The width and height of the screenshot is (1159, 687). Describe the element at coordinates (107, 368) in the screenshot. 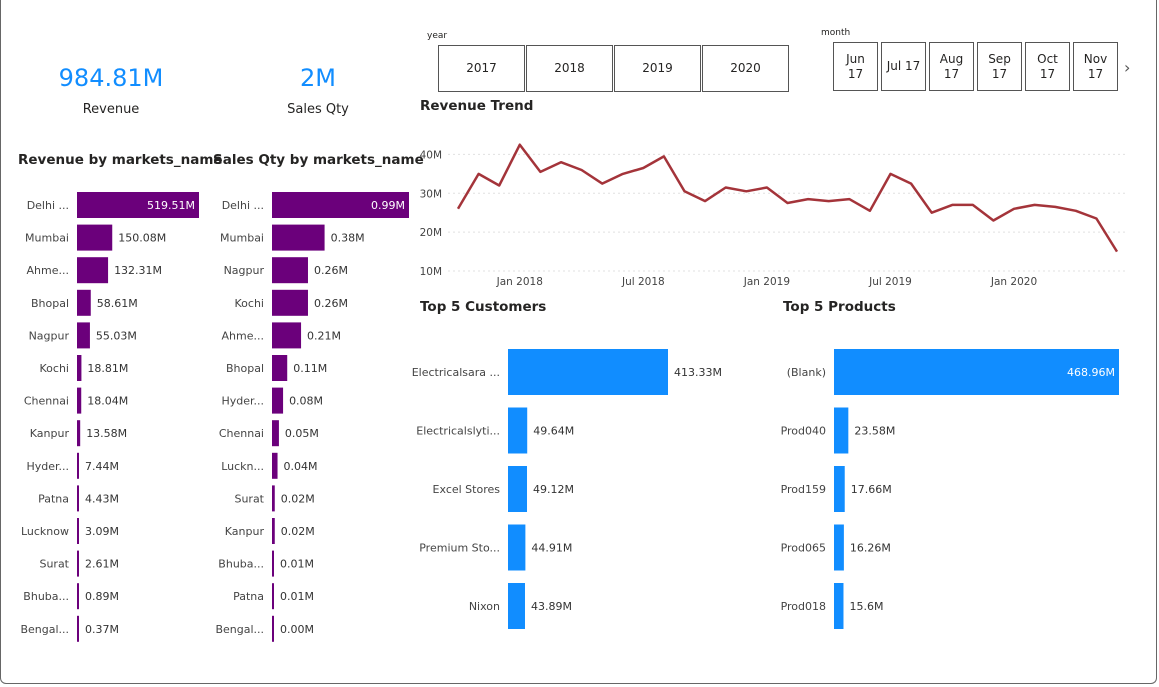

I see `data-label: 18.81M` at that location.